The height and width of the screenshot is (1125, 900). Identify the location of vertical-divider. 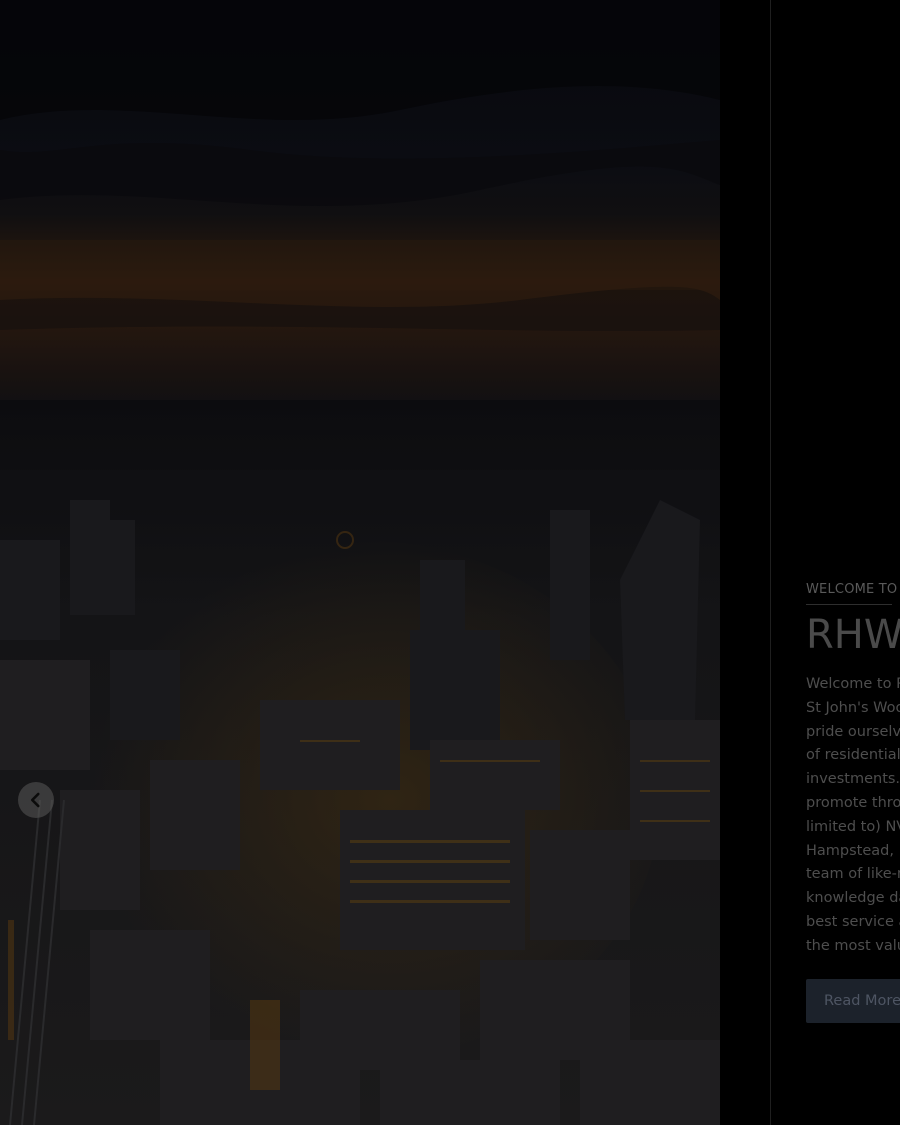
(770, 562).